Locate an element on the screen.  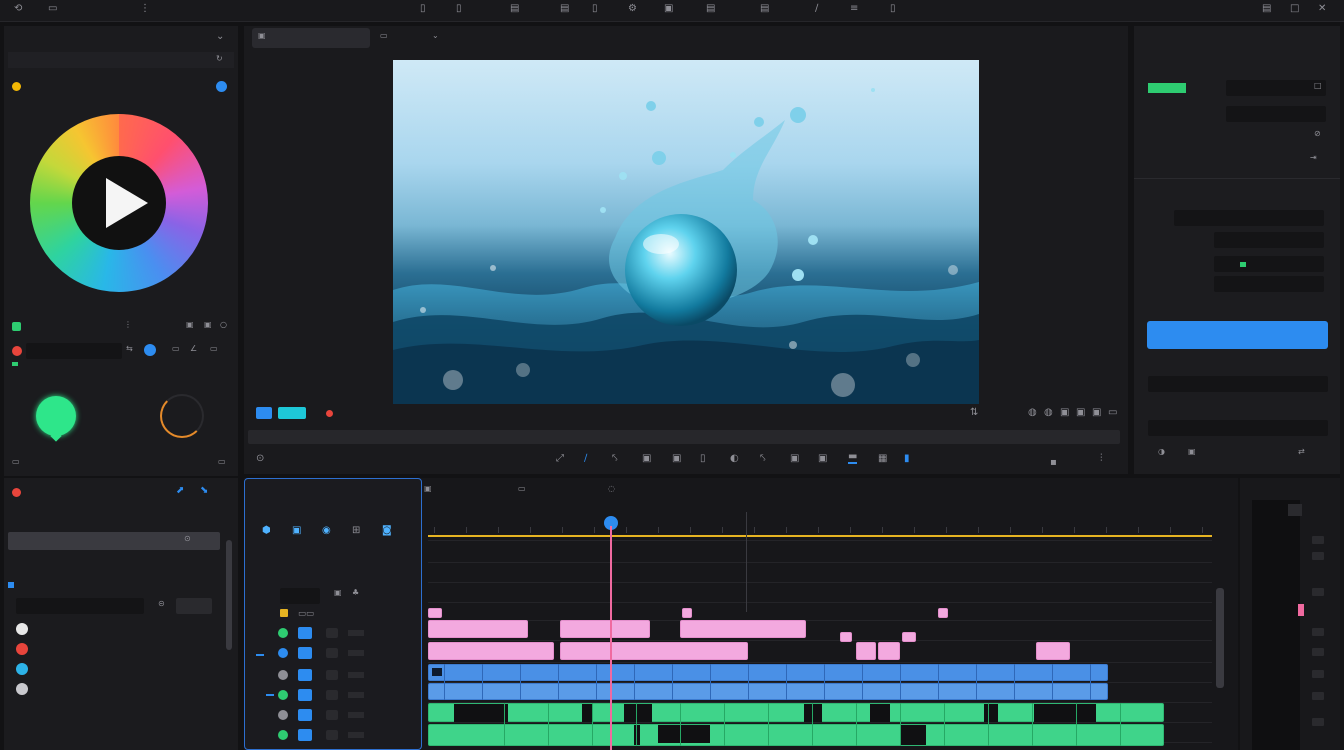
tool-icon: ◑ is located at coordinates (1161, 452).